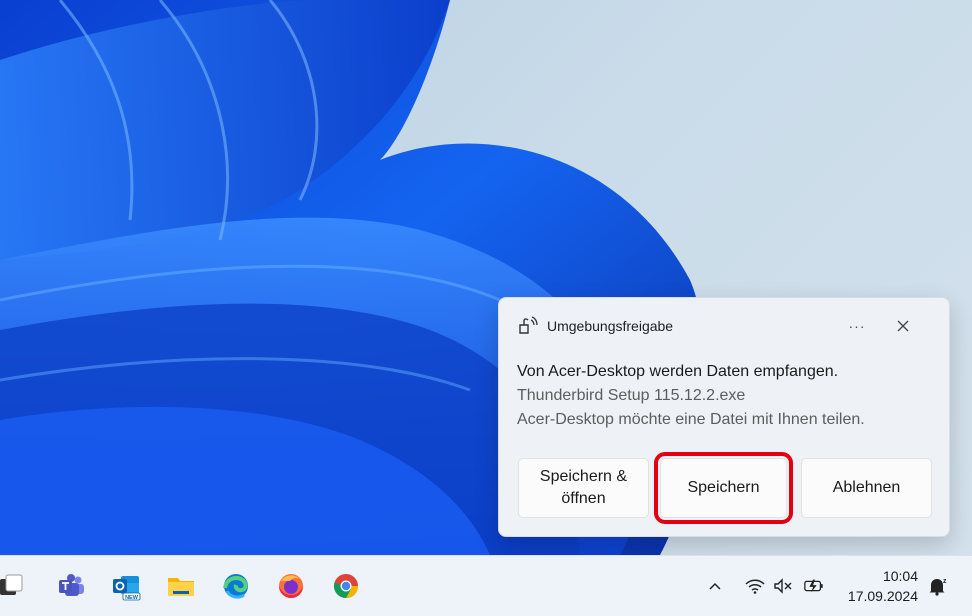 The height and width of the screenshot is (616, 972). I want to click on file-explorer-icon, so click(181, 586).